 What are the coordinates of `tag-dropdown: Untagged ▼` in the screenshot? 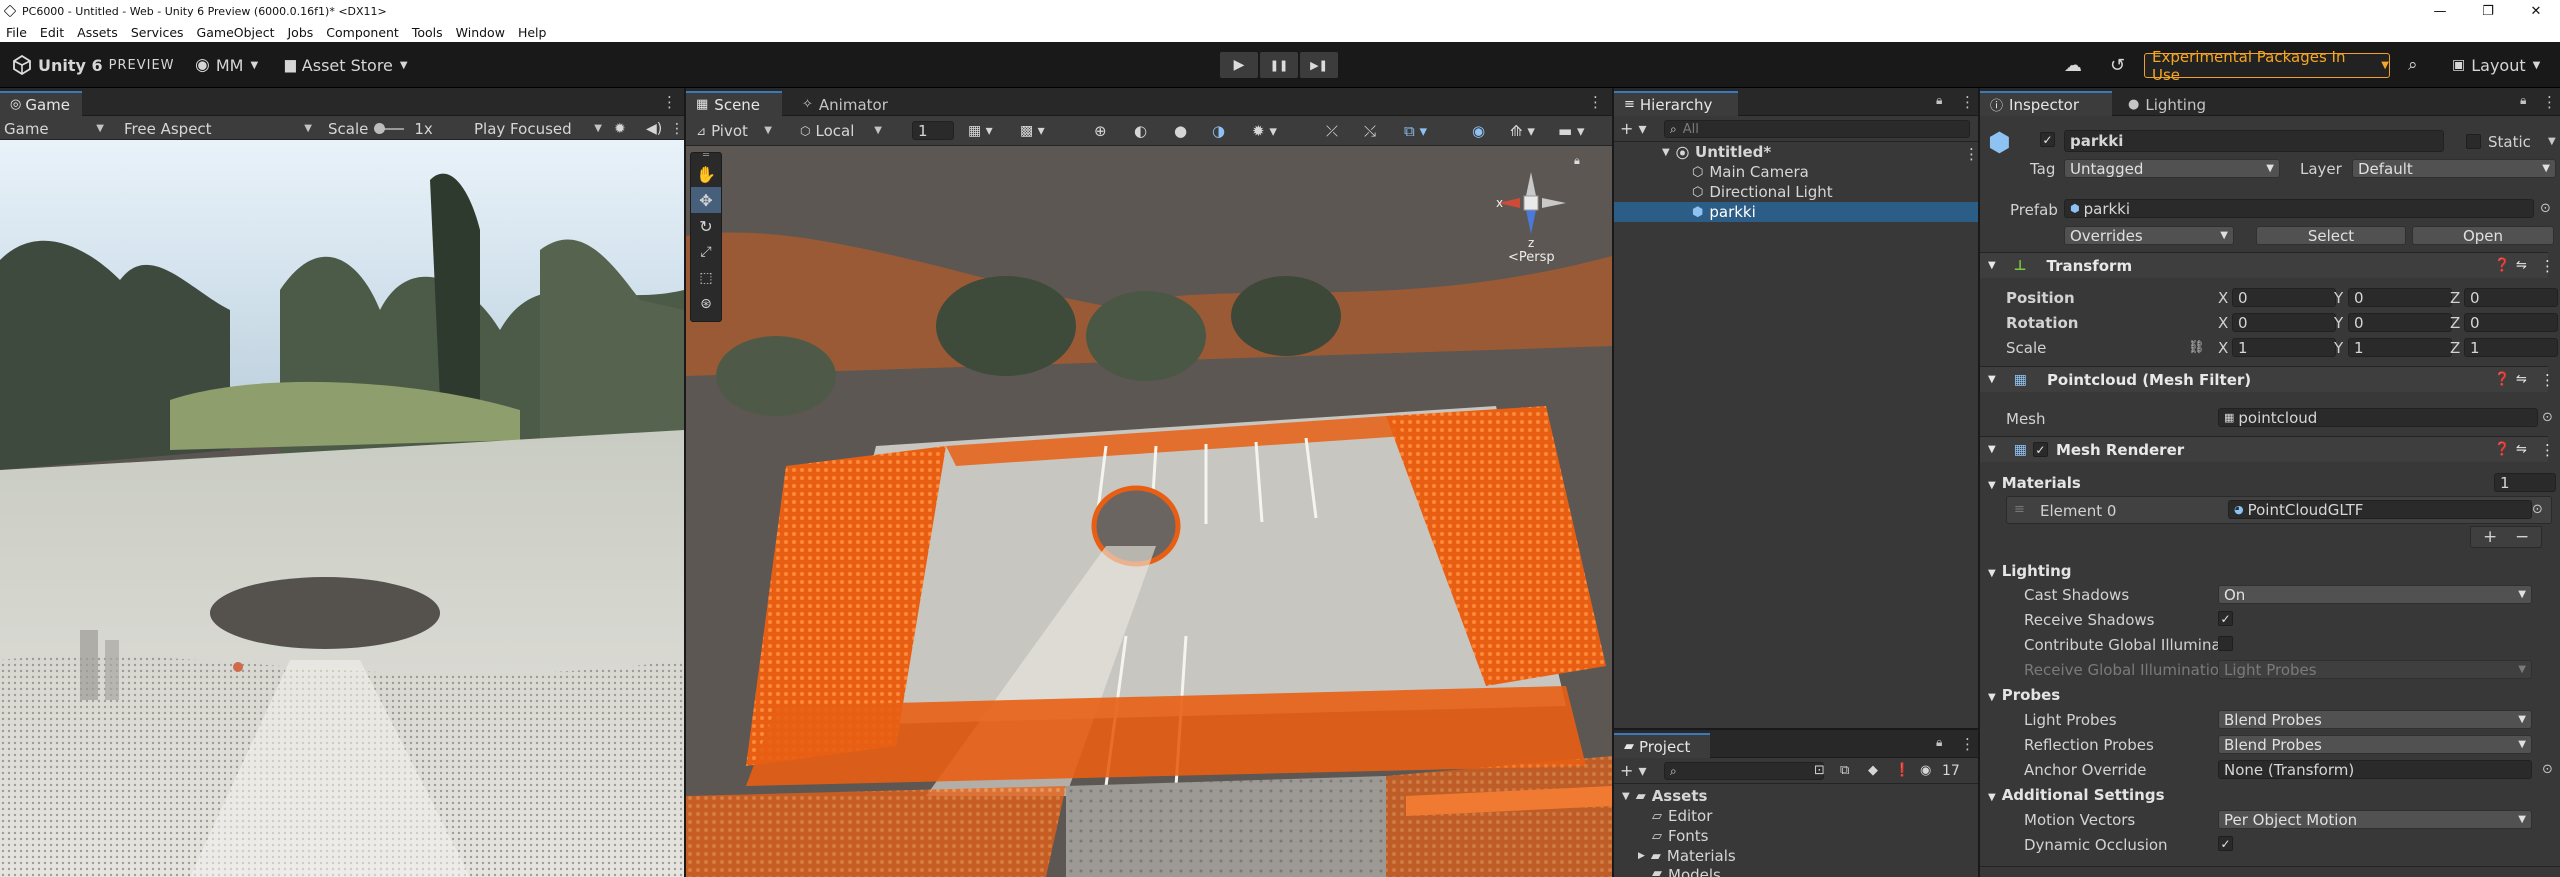 It's located at (2172, 168).